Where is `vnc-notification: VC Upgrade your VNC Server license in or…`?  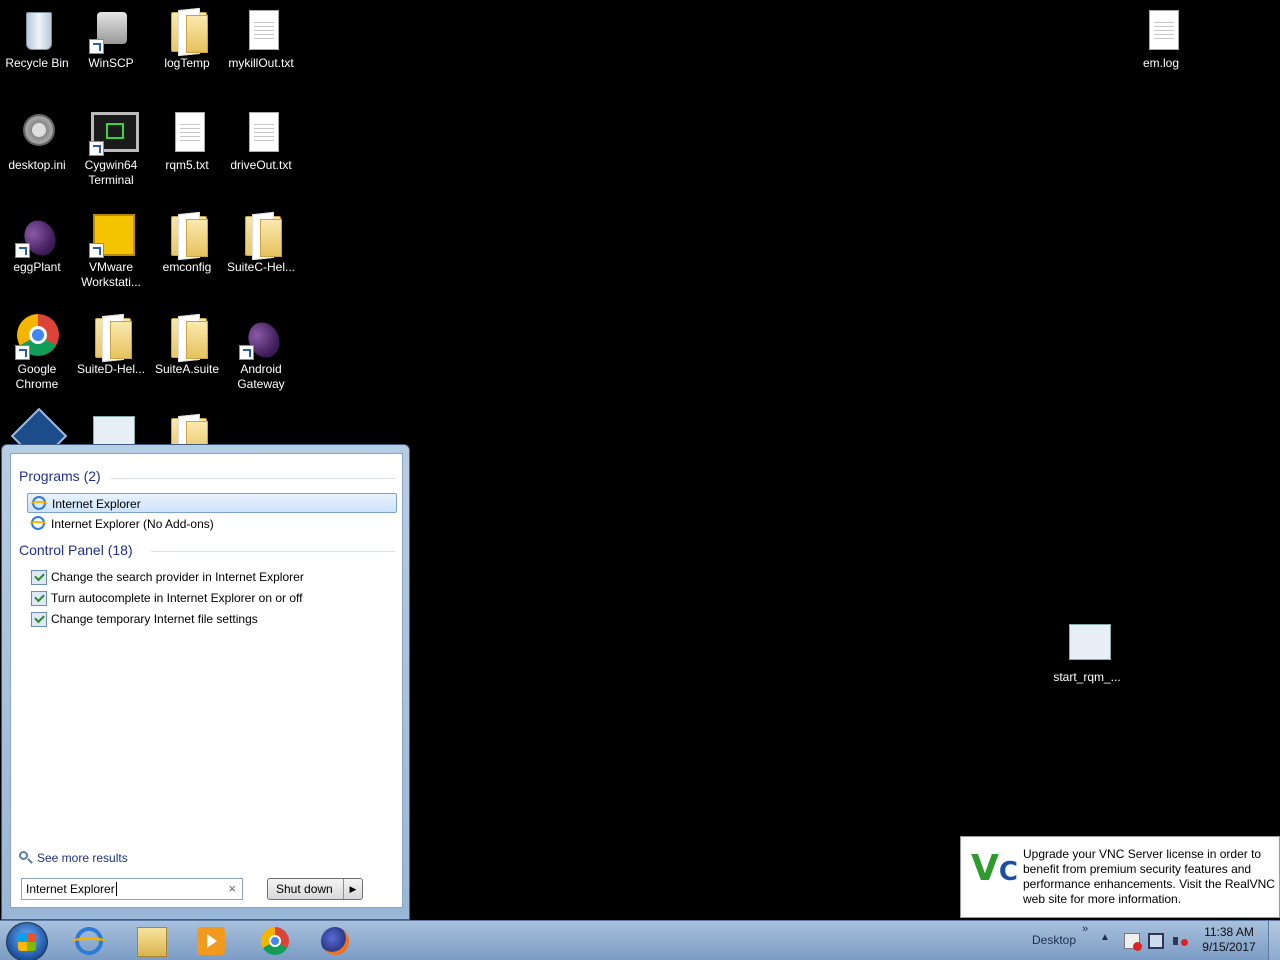
vnc-notification: VC Upgrade your VNC Server license in or… is located at coordinates (1120, 877).